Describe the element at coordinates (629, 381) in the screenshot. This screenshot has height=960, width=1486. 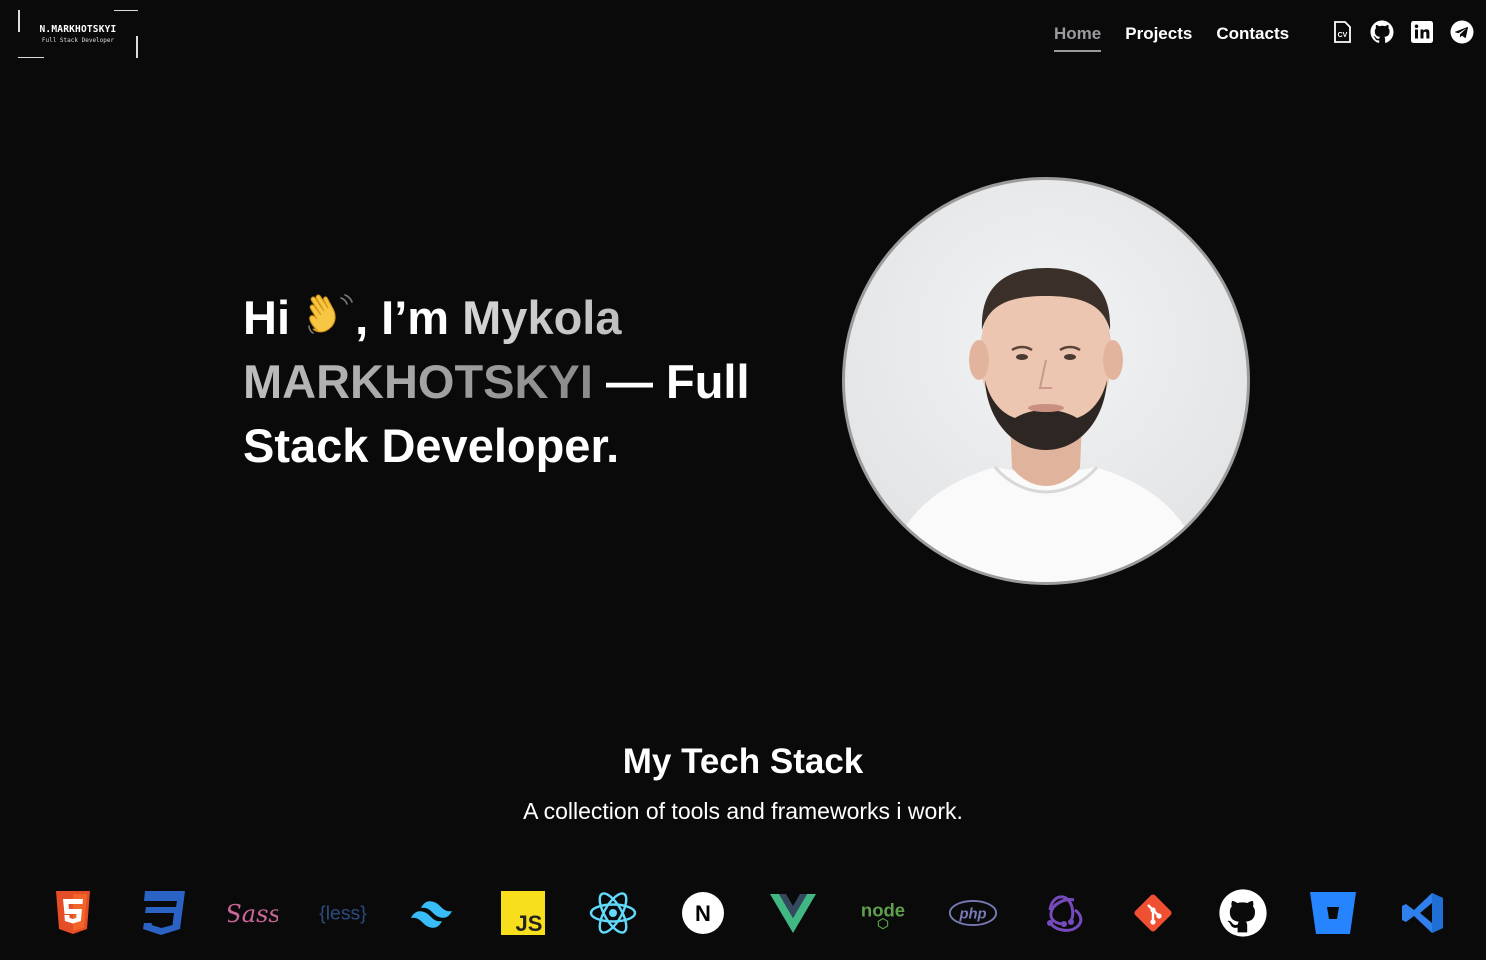
I see `hero-dash: —` at that location.